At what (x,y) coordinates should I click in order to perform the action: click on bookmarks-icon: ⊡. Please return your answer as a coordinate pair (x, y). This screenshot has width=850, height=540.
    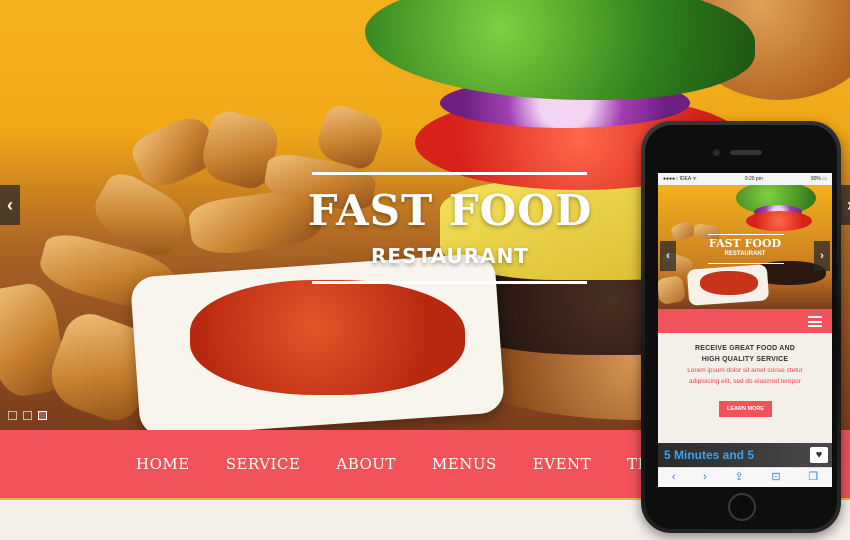
    Looking at the image, I should click on (775, 477).